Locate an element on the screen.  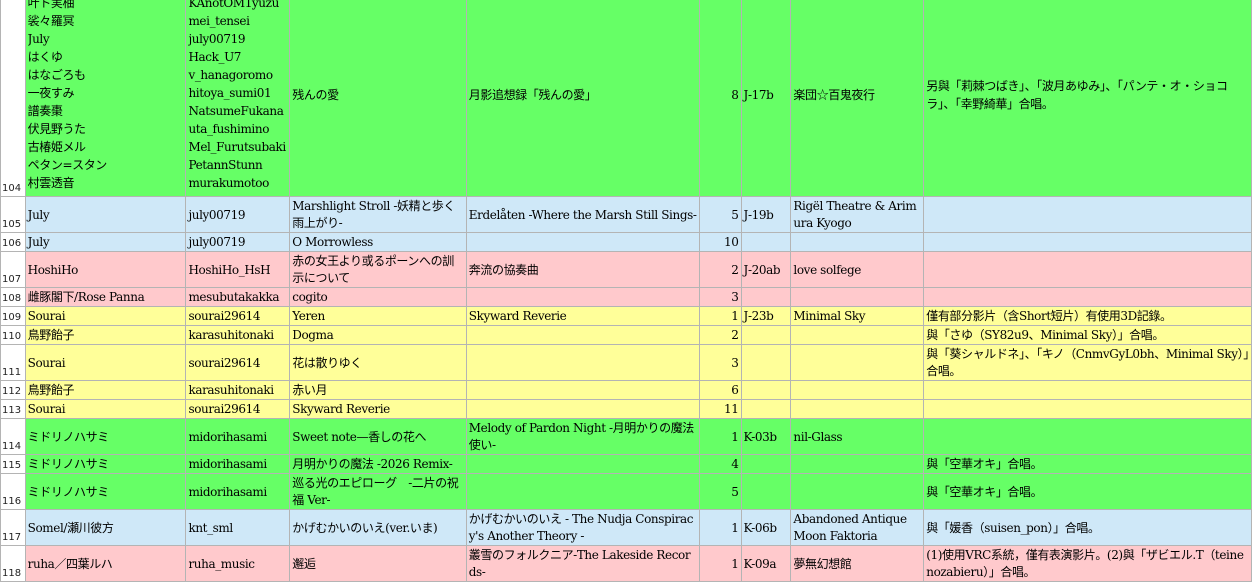
song-cell: Sweet note—香しの花へ is located at coordinates (378, 436).